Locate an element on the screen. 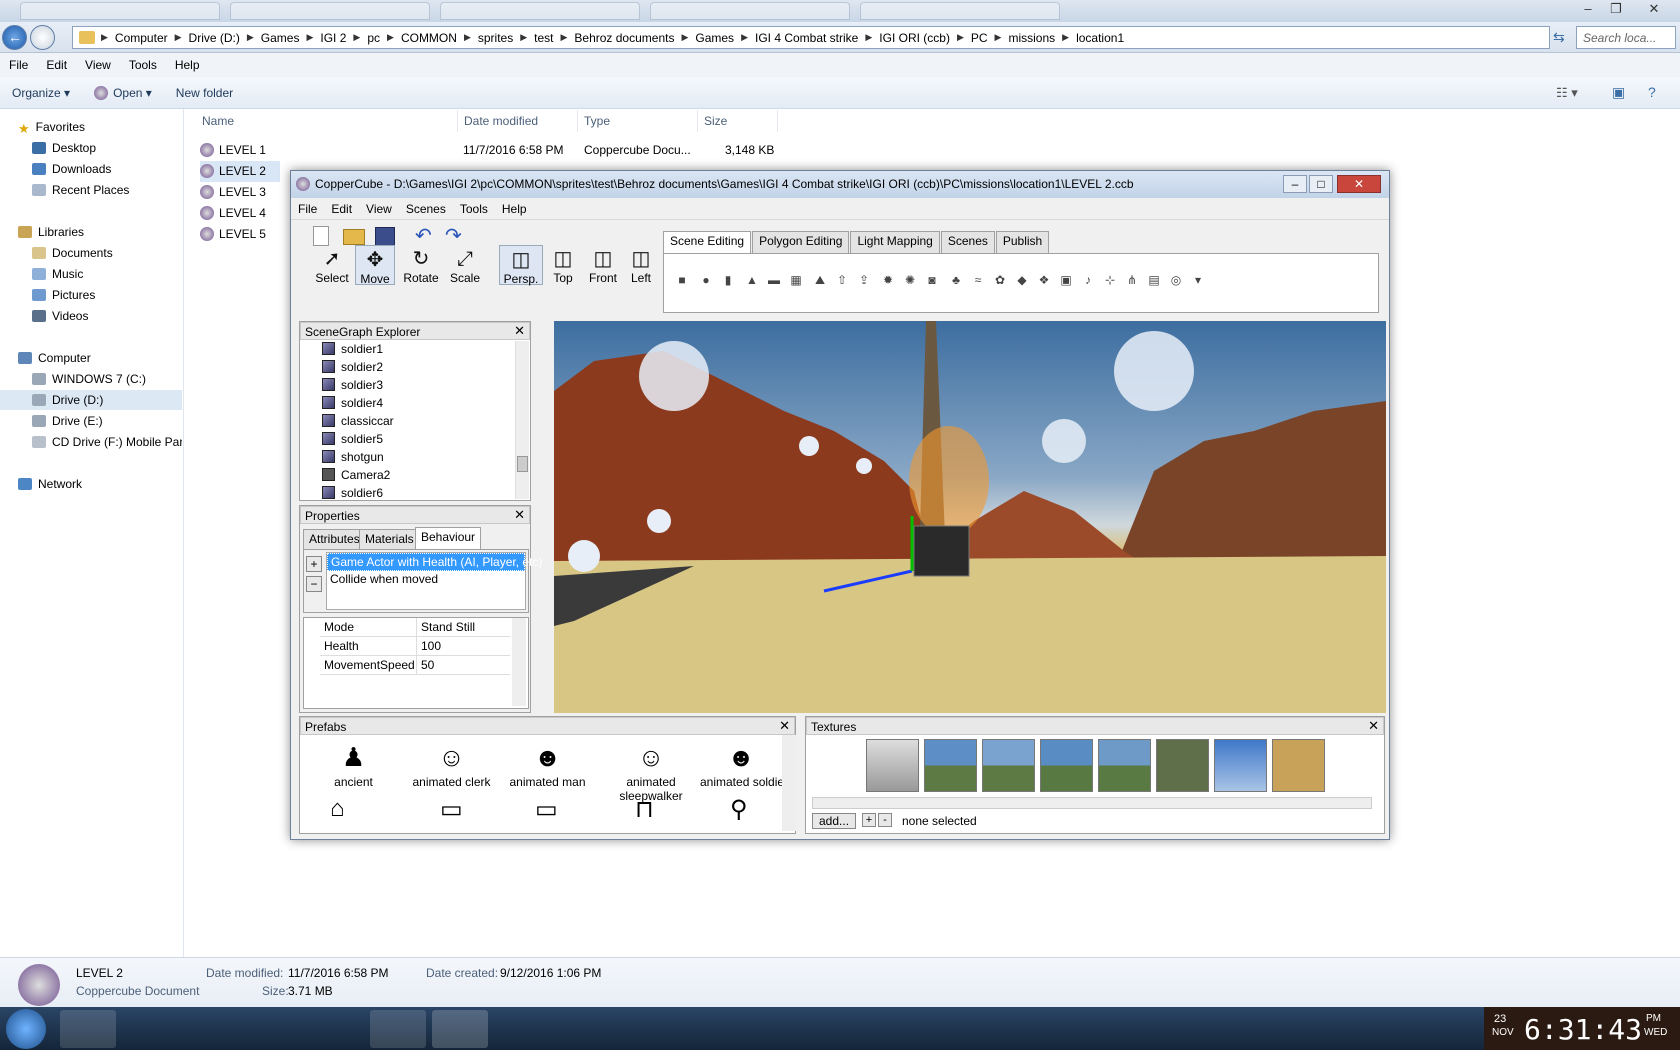 This screenshot has width=1680, height=1050. nav-drive-e: Drive (E:) is located at coordinates (123, 421).